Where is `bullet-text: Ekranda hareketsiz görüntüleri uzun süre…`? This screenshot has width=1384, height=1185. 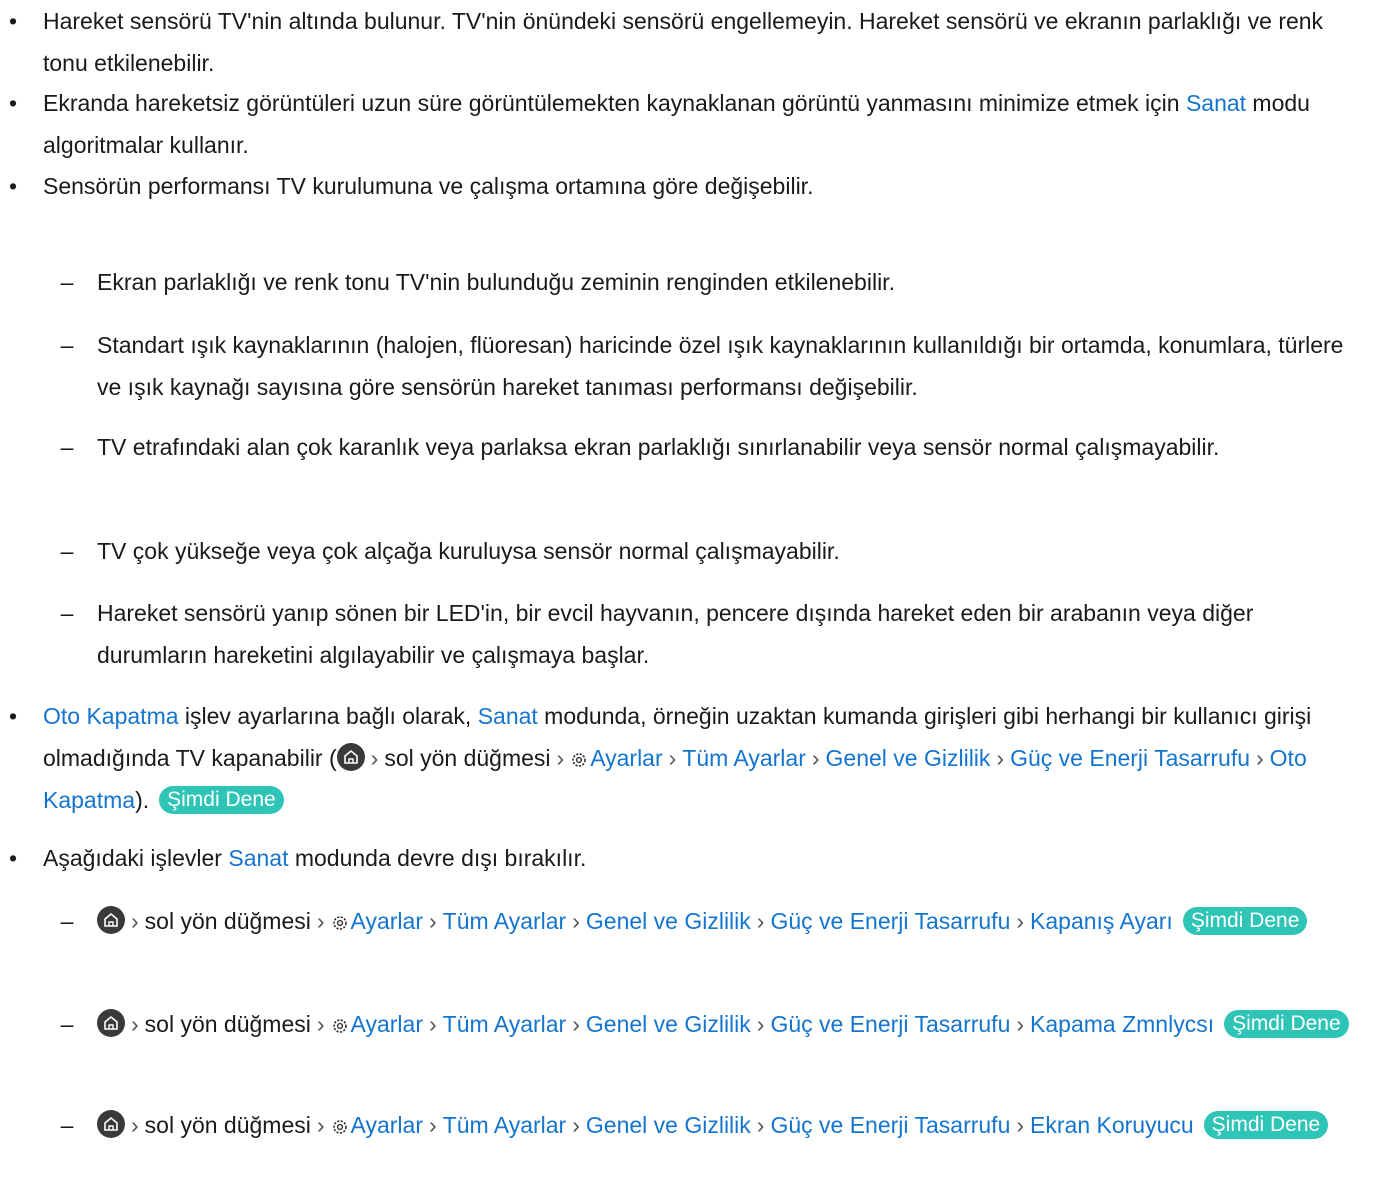
bullet-text: Ekranda hareketsiz görüntüleri uzun süre… is located at coordinates (698, 124).